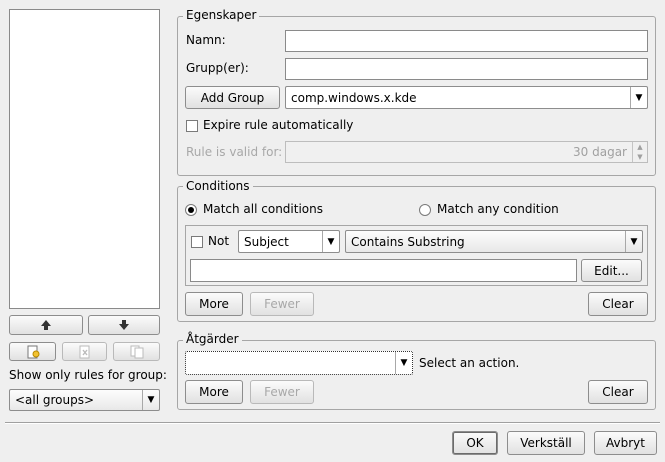 Image resolution: width=665 pixels, height=462 pixels. Describe the element at coordinates (383, 270) in the screenshot. I see `pattern-input` at that location.